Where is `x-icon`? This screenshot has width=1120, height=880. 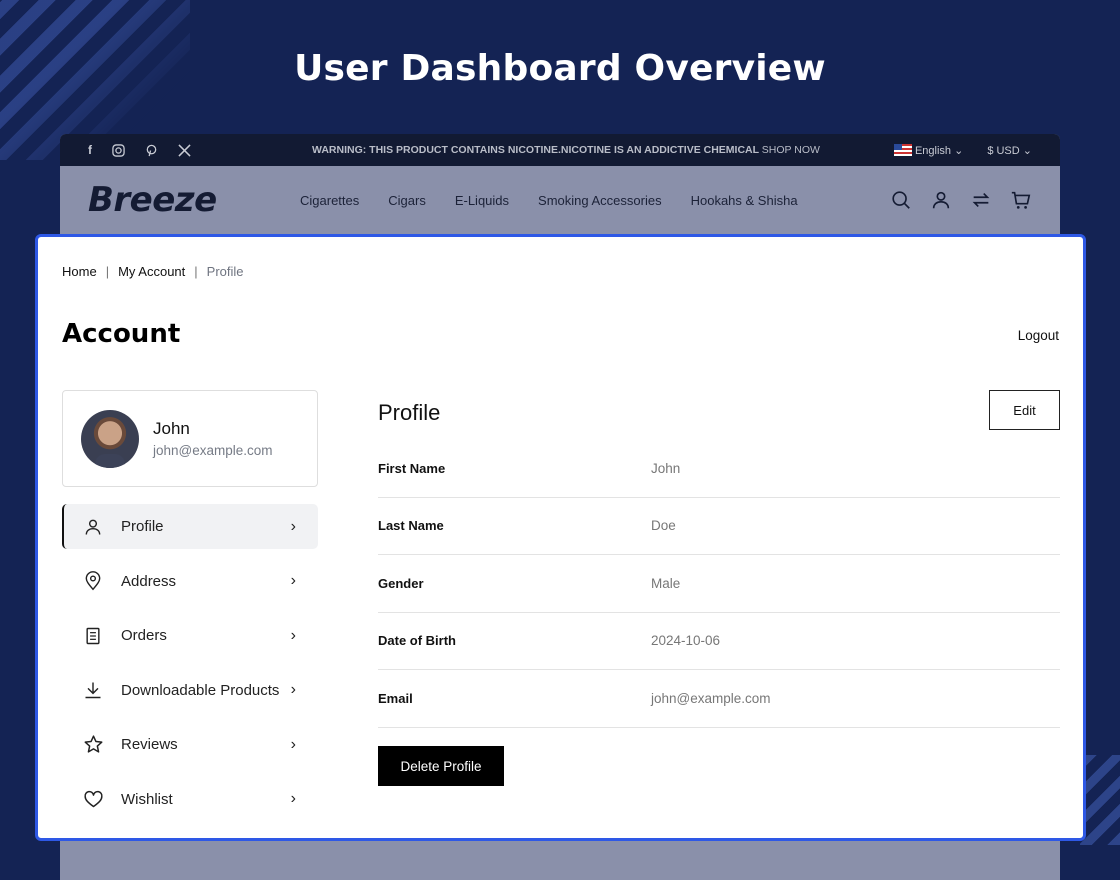 x-icon is located at coordinates (184, 150).